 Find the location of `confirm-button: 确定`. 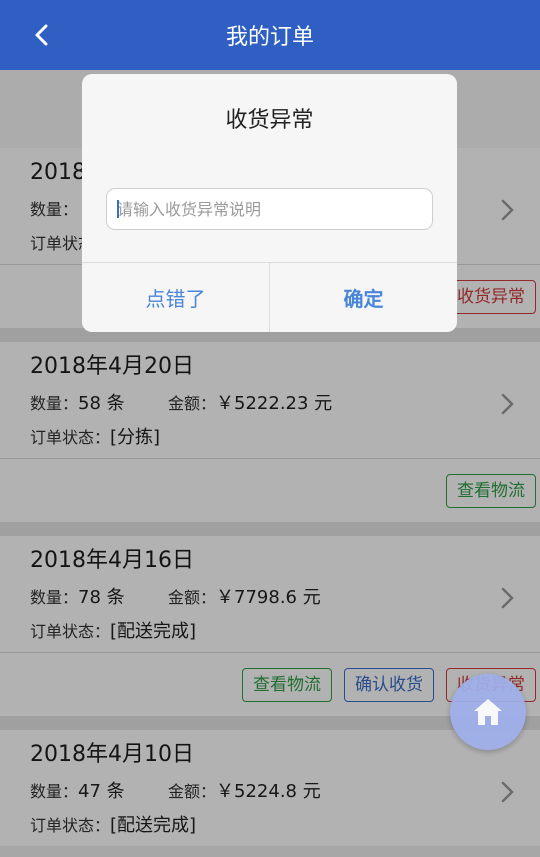

confirm-button: 确定 is located at coordinates (363, 297).